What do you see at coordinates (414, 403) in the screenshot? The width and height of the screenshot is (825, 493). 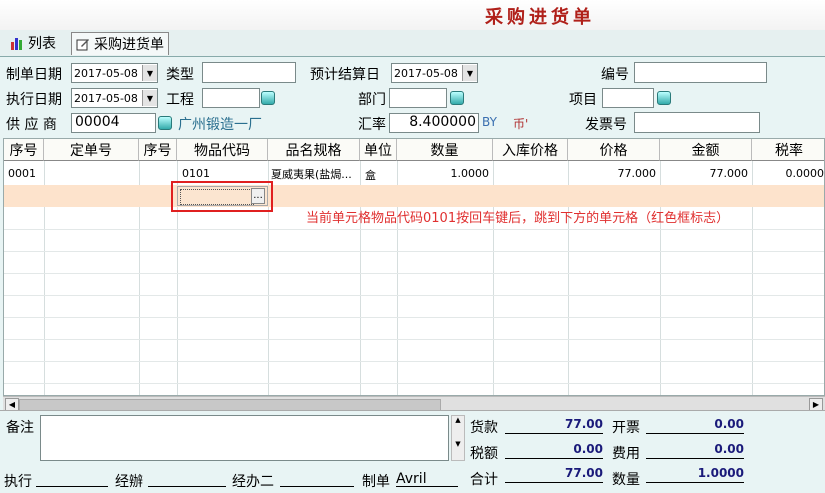 I see `horizontal-scrollbar: ◀ ▶` at bounding box center [414, 403].